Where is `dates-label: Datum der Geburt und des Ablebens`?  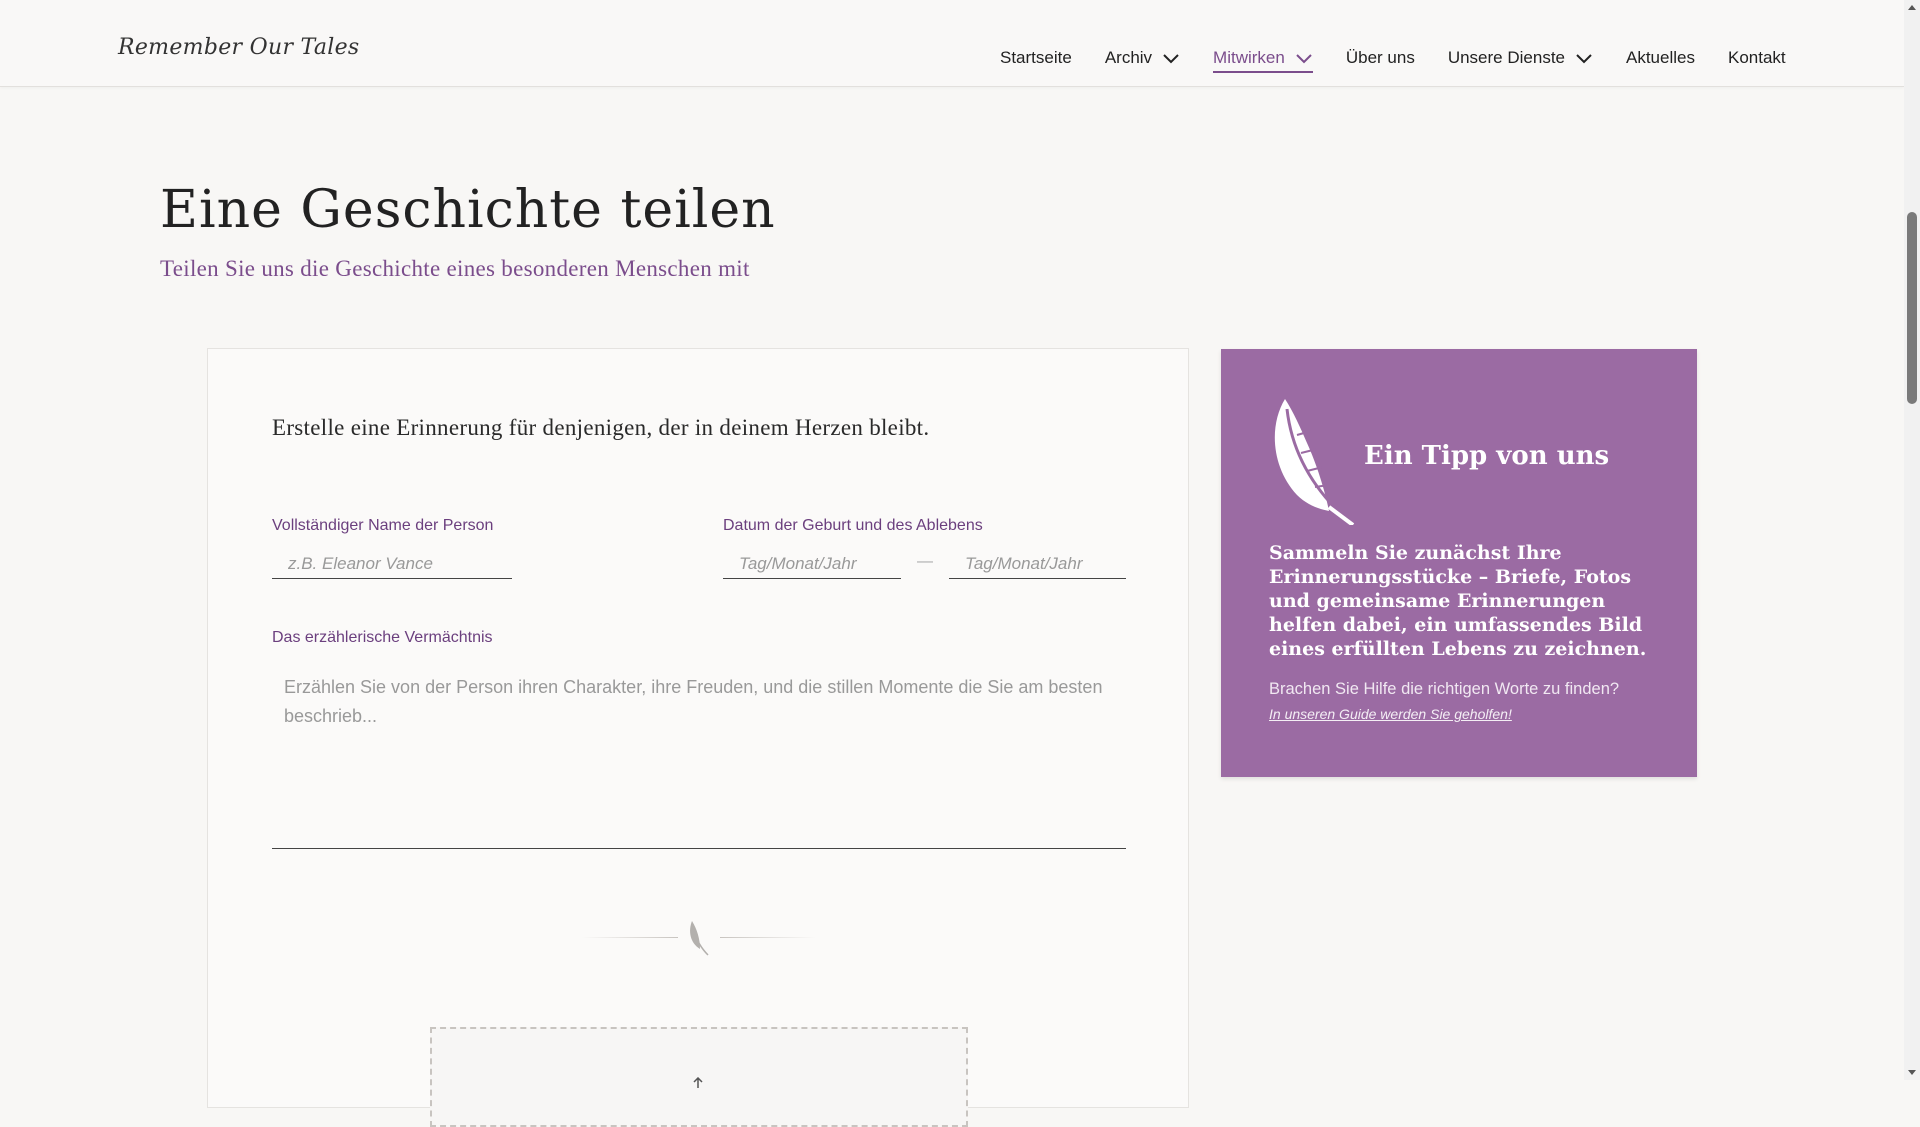 dates-label: Datum der Geburt und des Ablebens is located at coordinates (853, 525).